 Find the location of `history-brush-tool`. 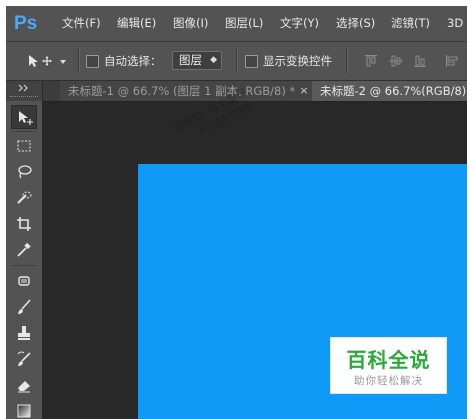

history-brush-tool is located at coordinates (24, 359).